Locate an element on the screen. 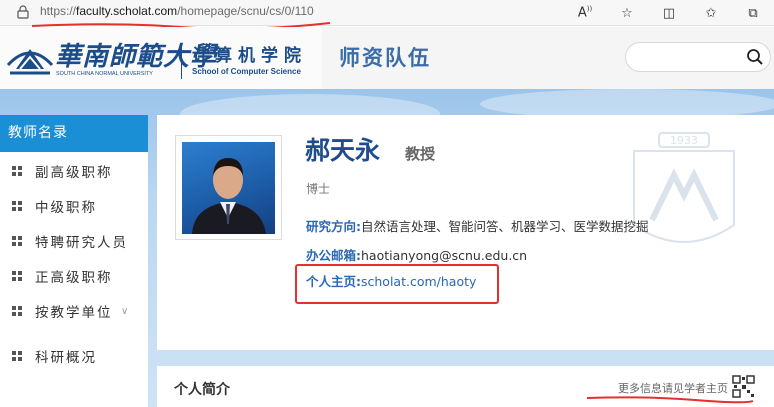  read-aloud-icon: A)) is located at coordinates (585, 12).